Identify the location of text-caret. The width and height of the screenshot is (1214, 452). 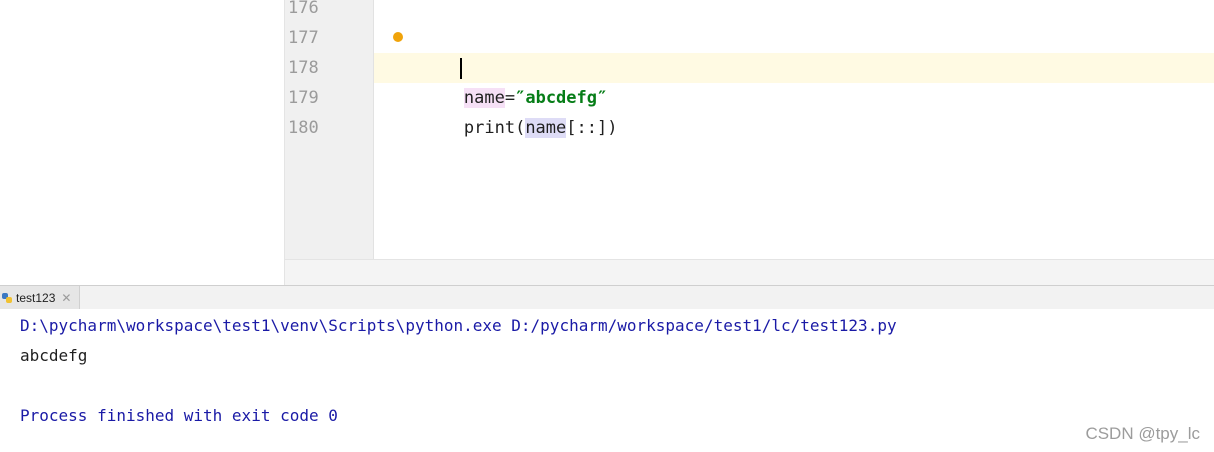
(461, 68).